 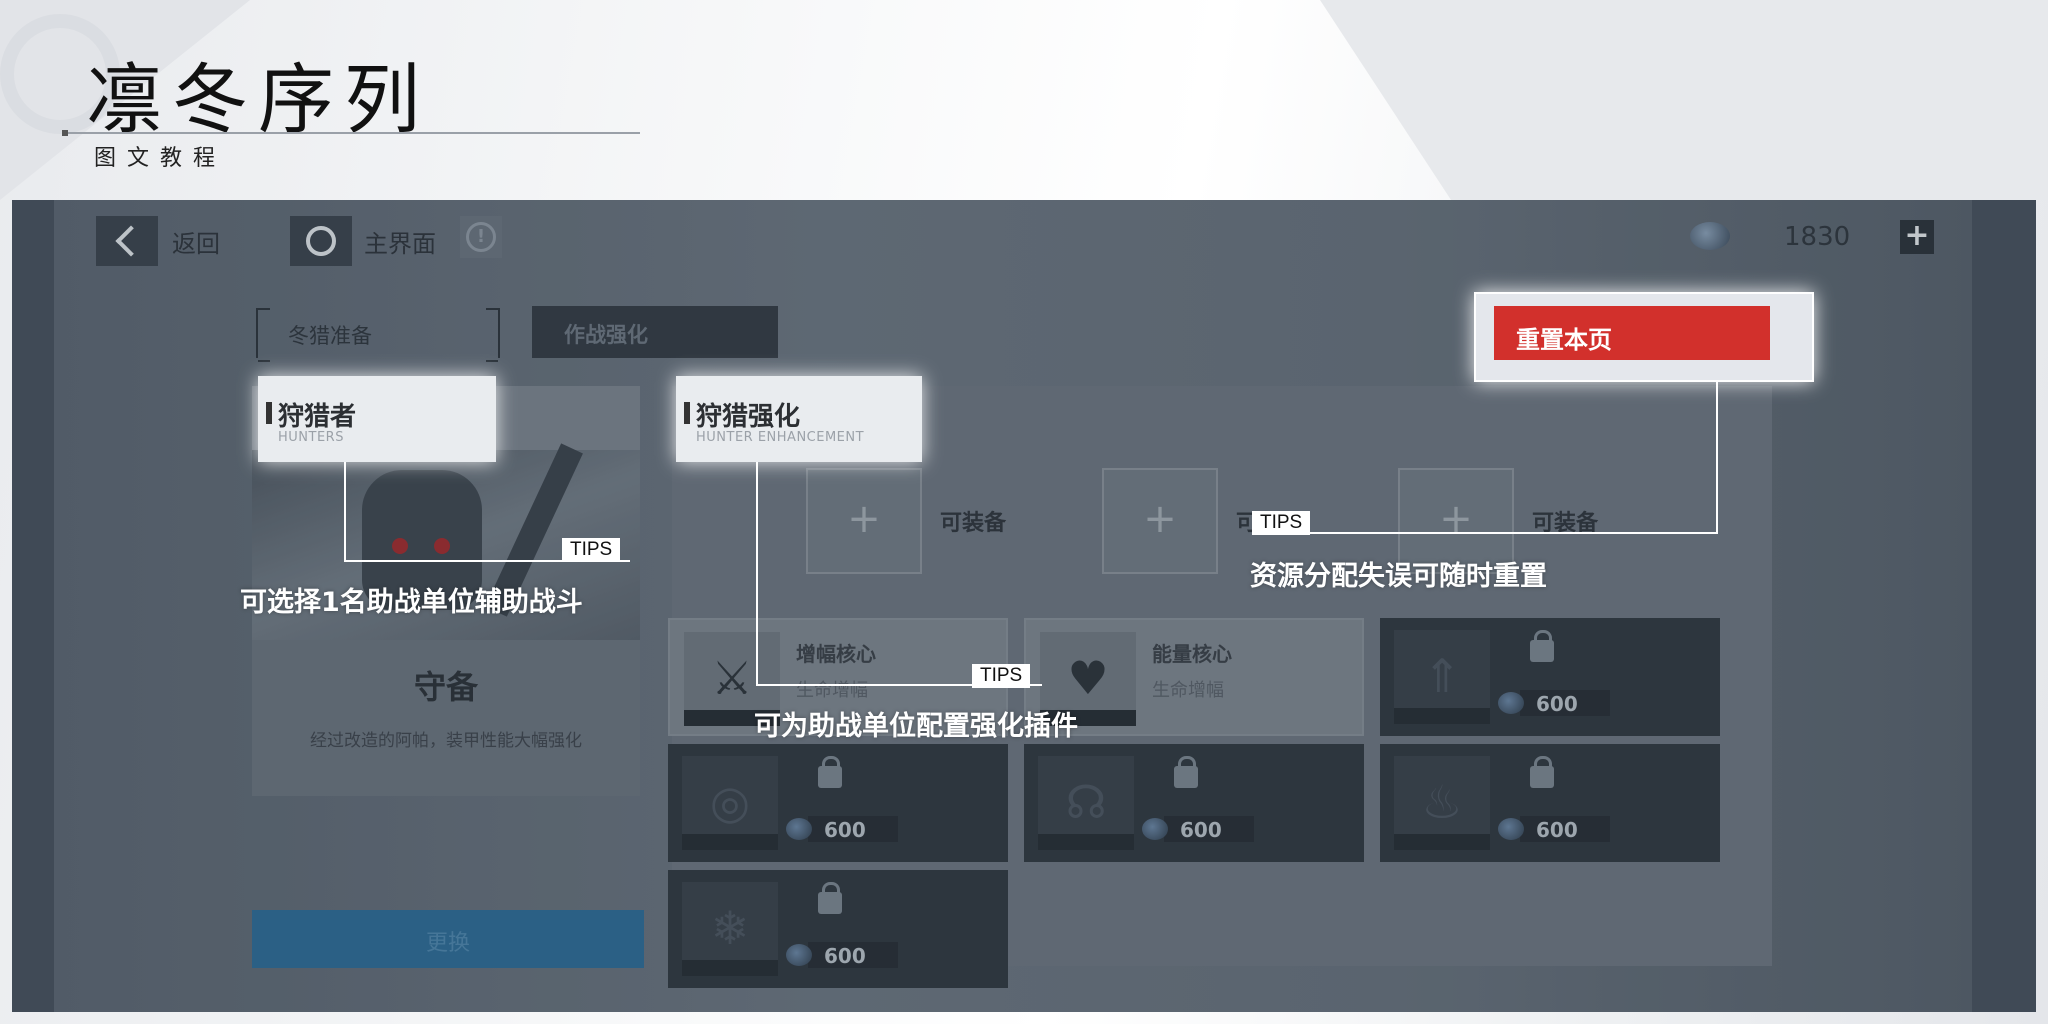 What do you see at coordinates (1398, 576) in the screenshot?
I see `reset-tip-text: 资源分配失误可随时重置` at bounding box center [1398, 576].